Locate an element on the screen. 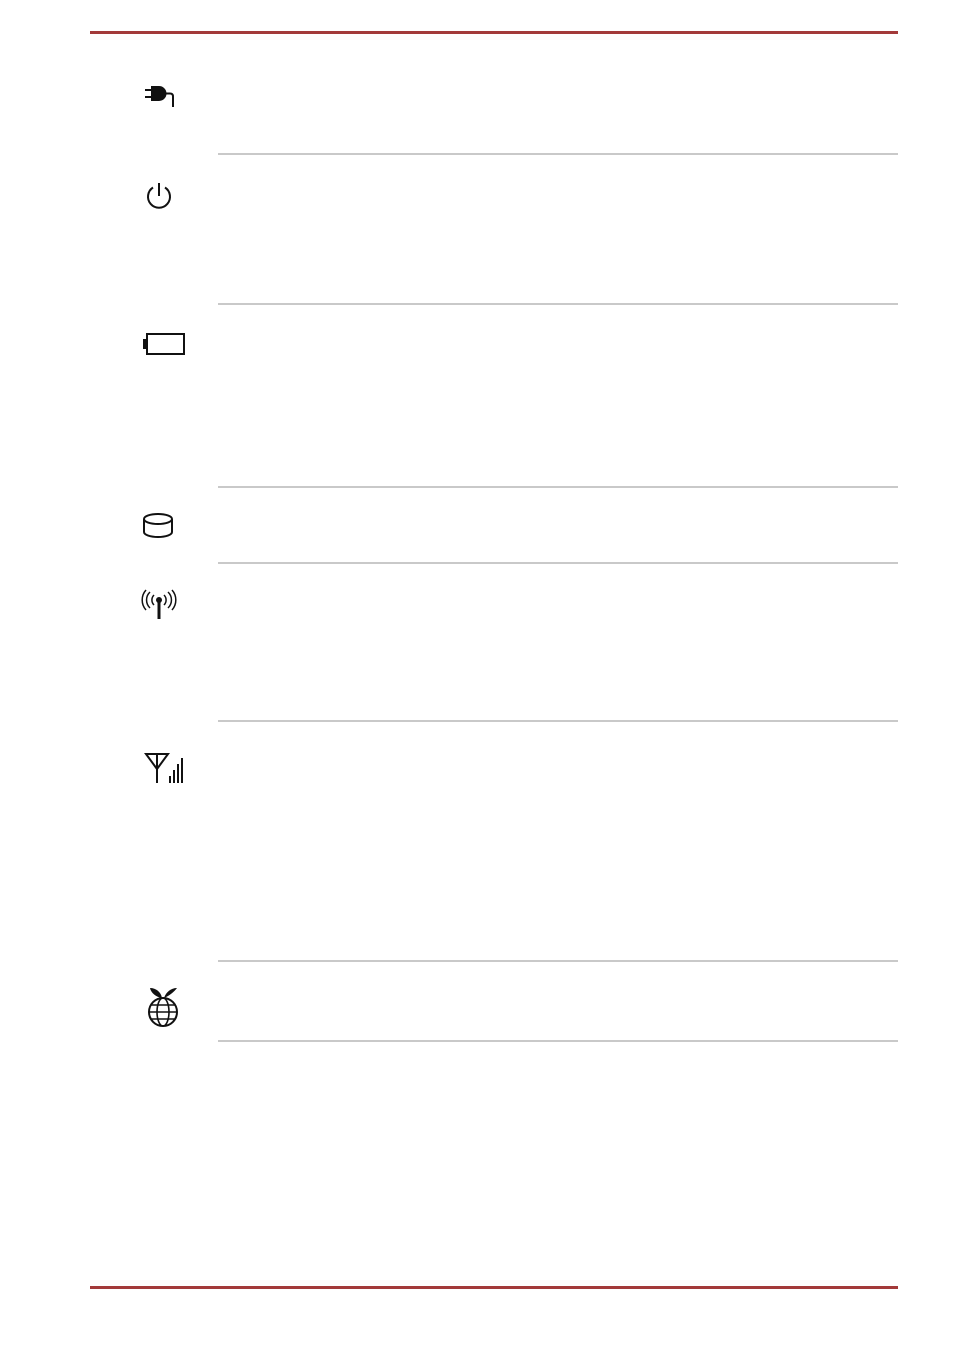 Image resolution: width=955 pixels, height=1346 pixels. battery-icon is located at coordinates (164, 344).